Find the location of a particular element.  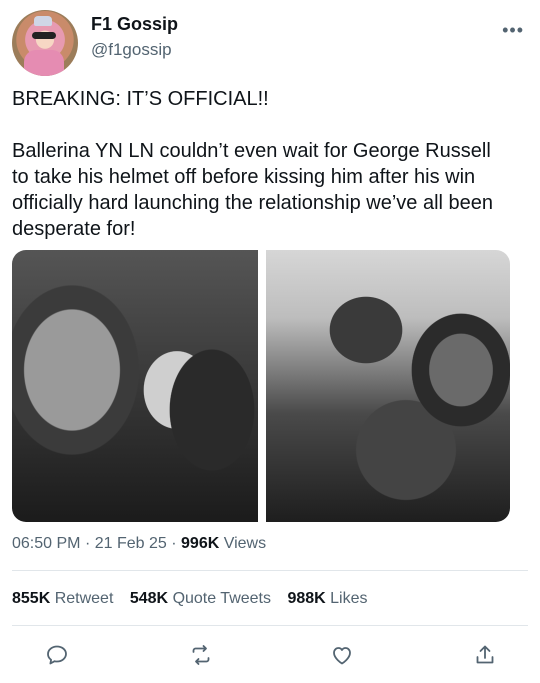

avatar-dress is located at coordinates (44, 63).